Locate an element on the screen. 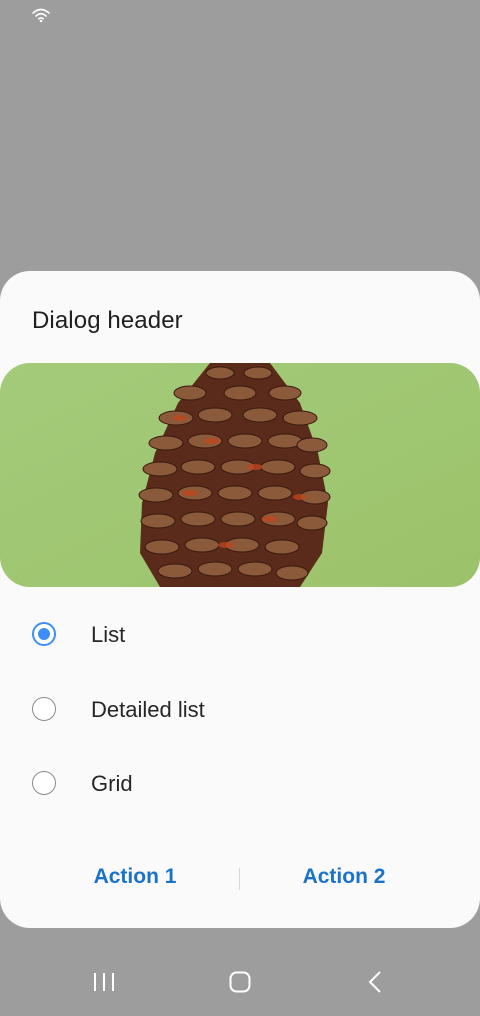 The image size is (480, 1016). back-button is located at coordinates (375, 982).